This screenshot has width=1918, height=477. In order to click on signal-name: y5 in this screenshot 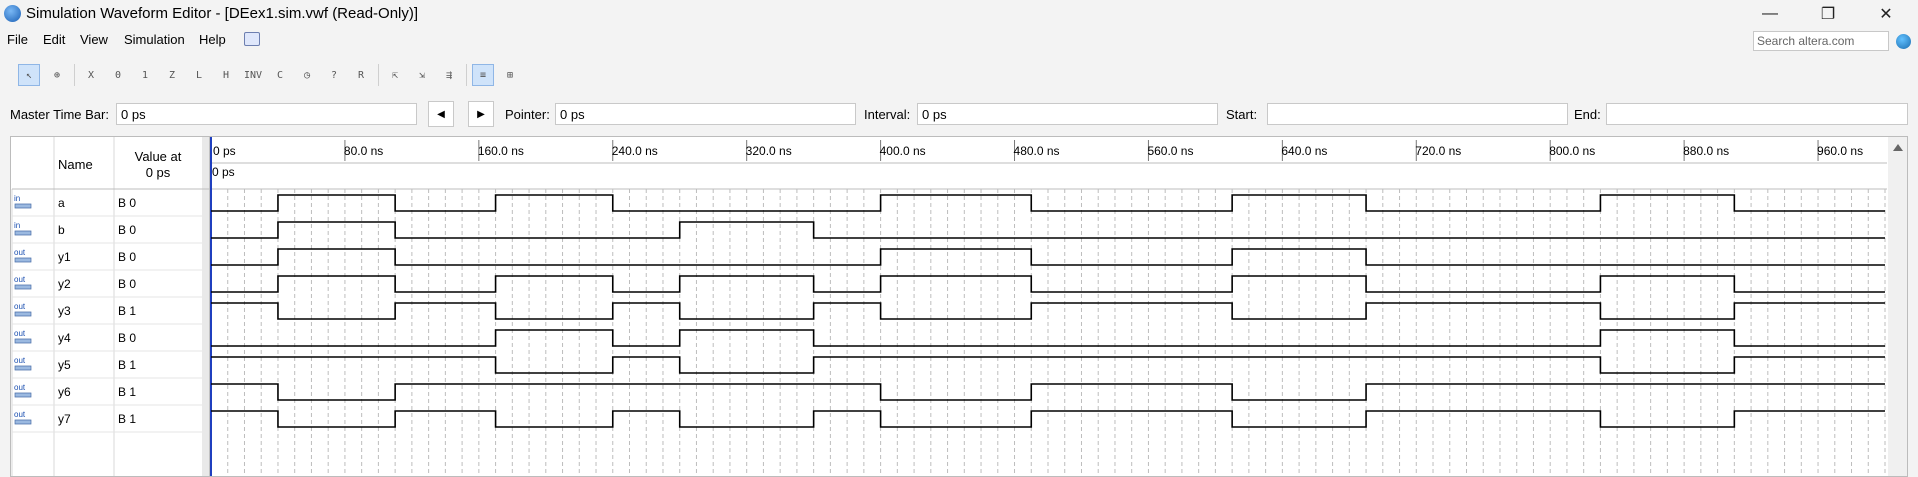, I will do `click(64, 365)`.